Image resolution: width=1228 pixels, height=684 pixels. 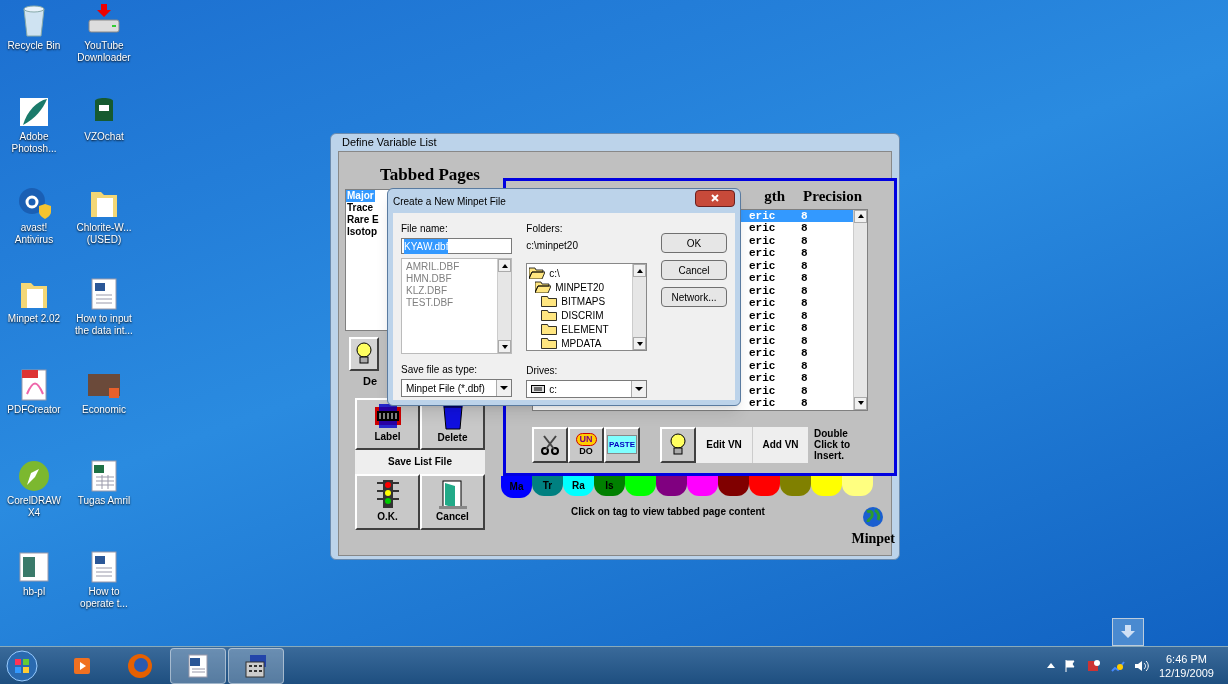 I want to click on webpage-icon, so click(x=34, y=567).